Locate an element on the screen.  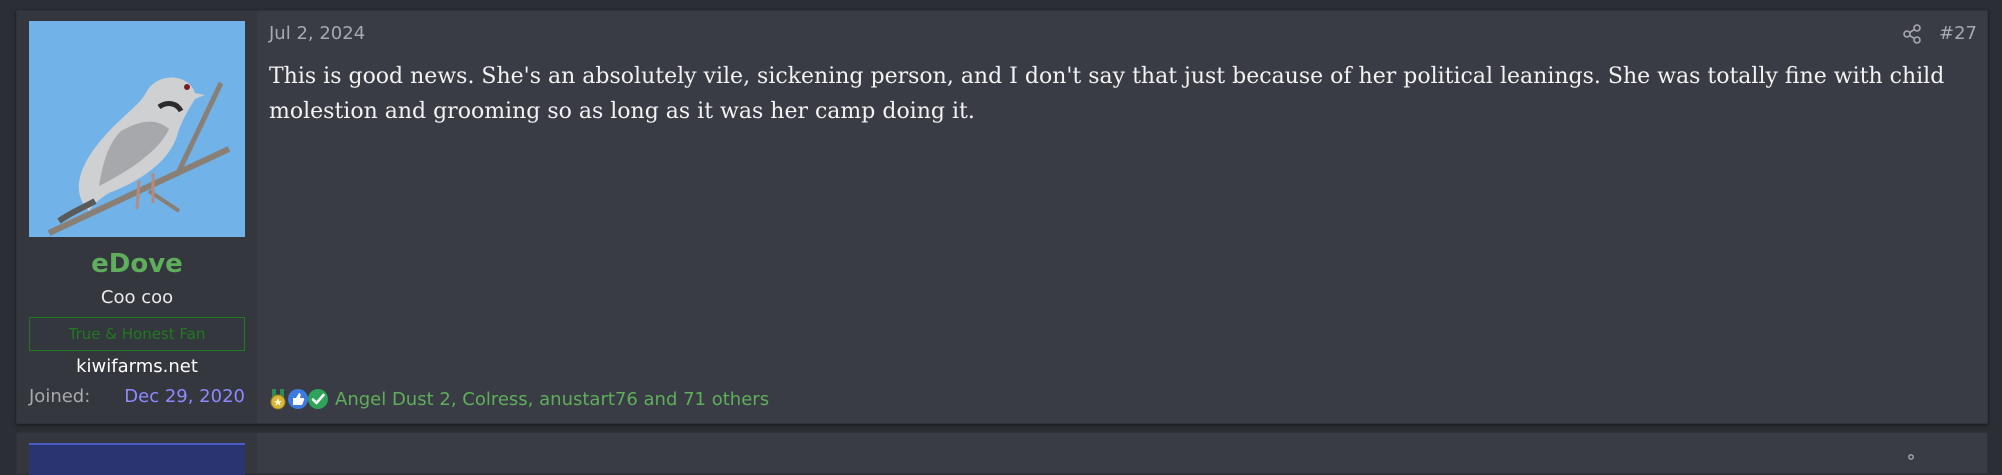
joined-date: Dec 29, 2020 is located at coordinates (184, 396).